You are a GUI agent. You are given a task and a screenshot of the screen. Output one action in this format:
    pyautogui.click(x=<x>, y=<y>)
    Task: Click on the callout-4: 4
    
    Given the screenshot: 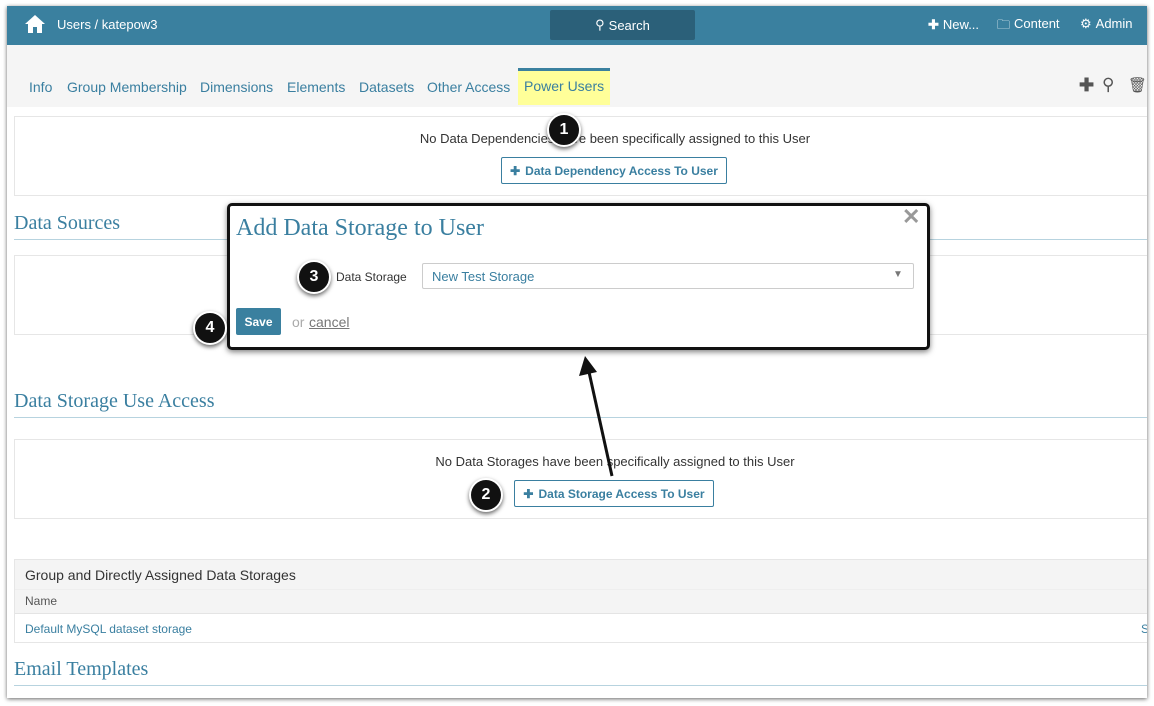 What is the action you would take?
    pyautogui.click(x=210, y=328)
    